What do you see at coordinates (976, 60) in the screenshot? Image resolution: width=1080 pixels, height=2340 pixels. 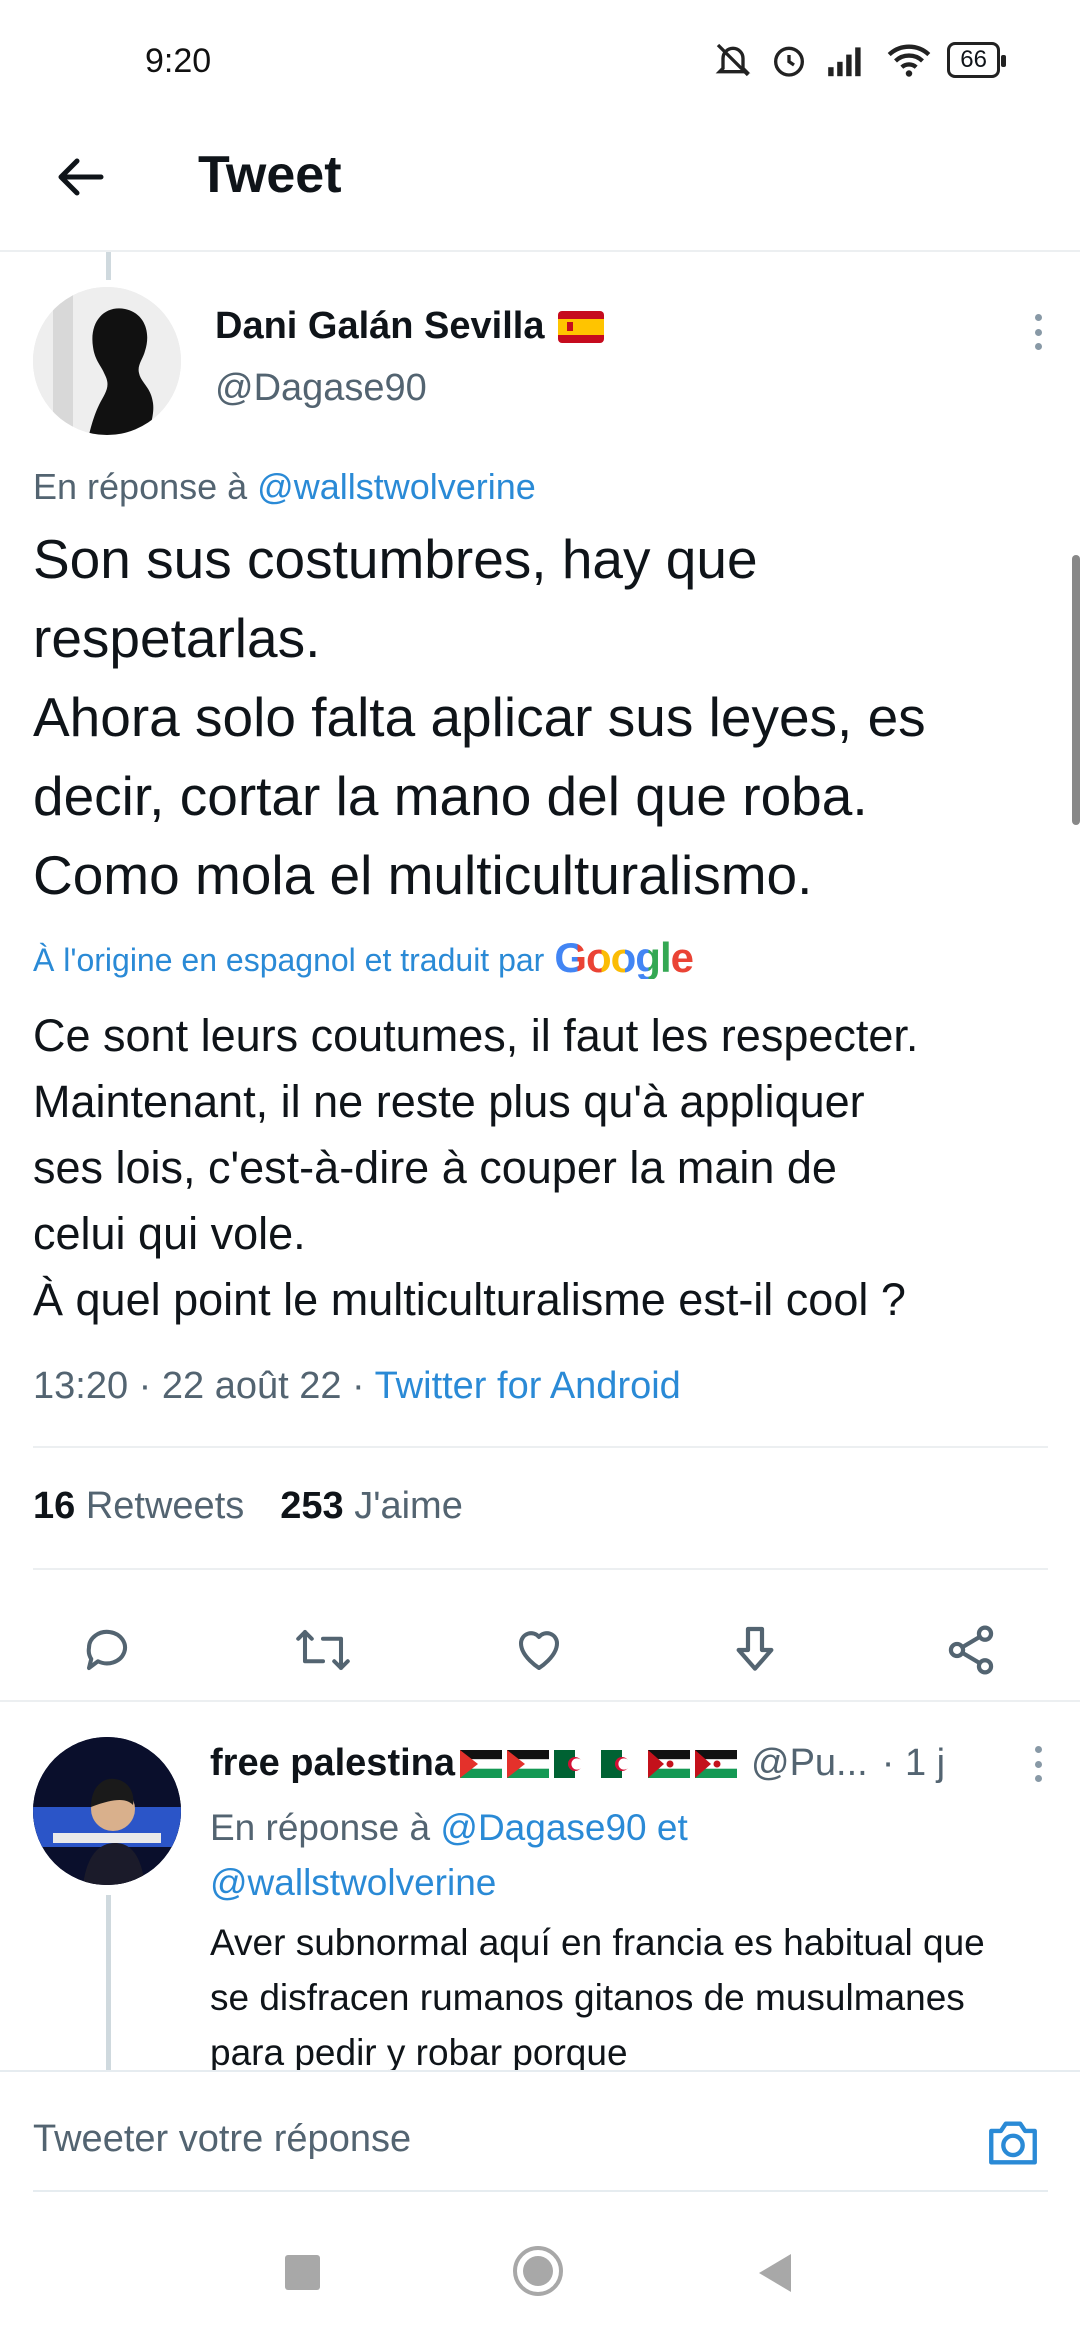 I see `battery-indicator: 66` at bounding box center [976, 60].